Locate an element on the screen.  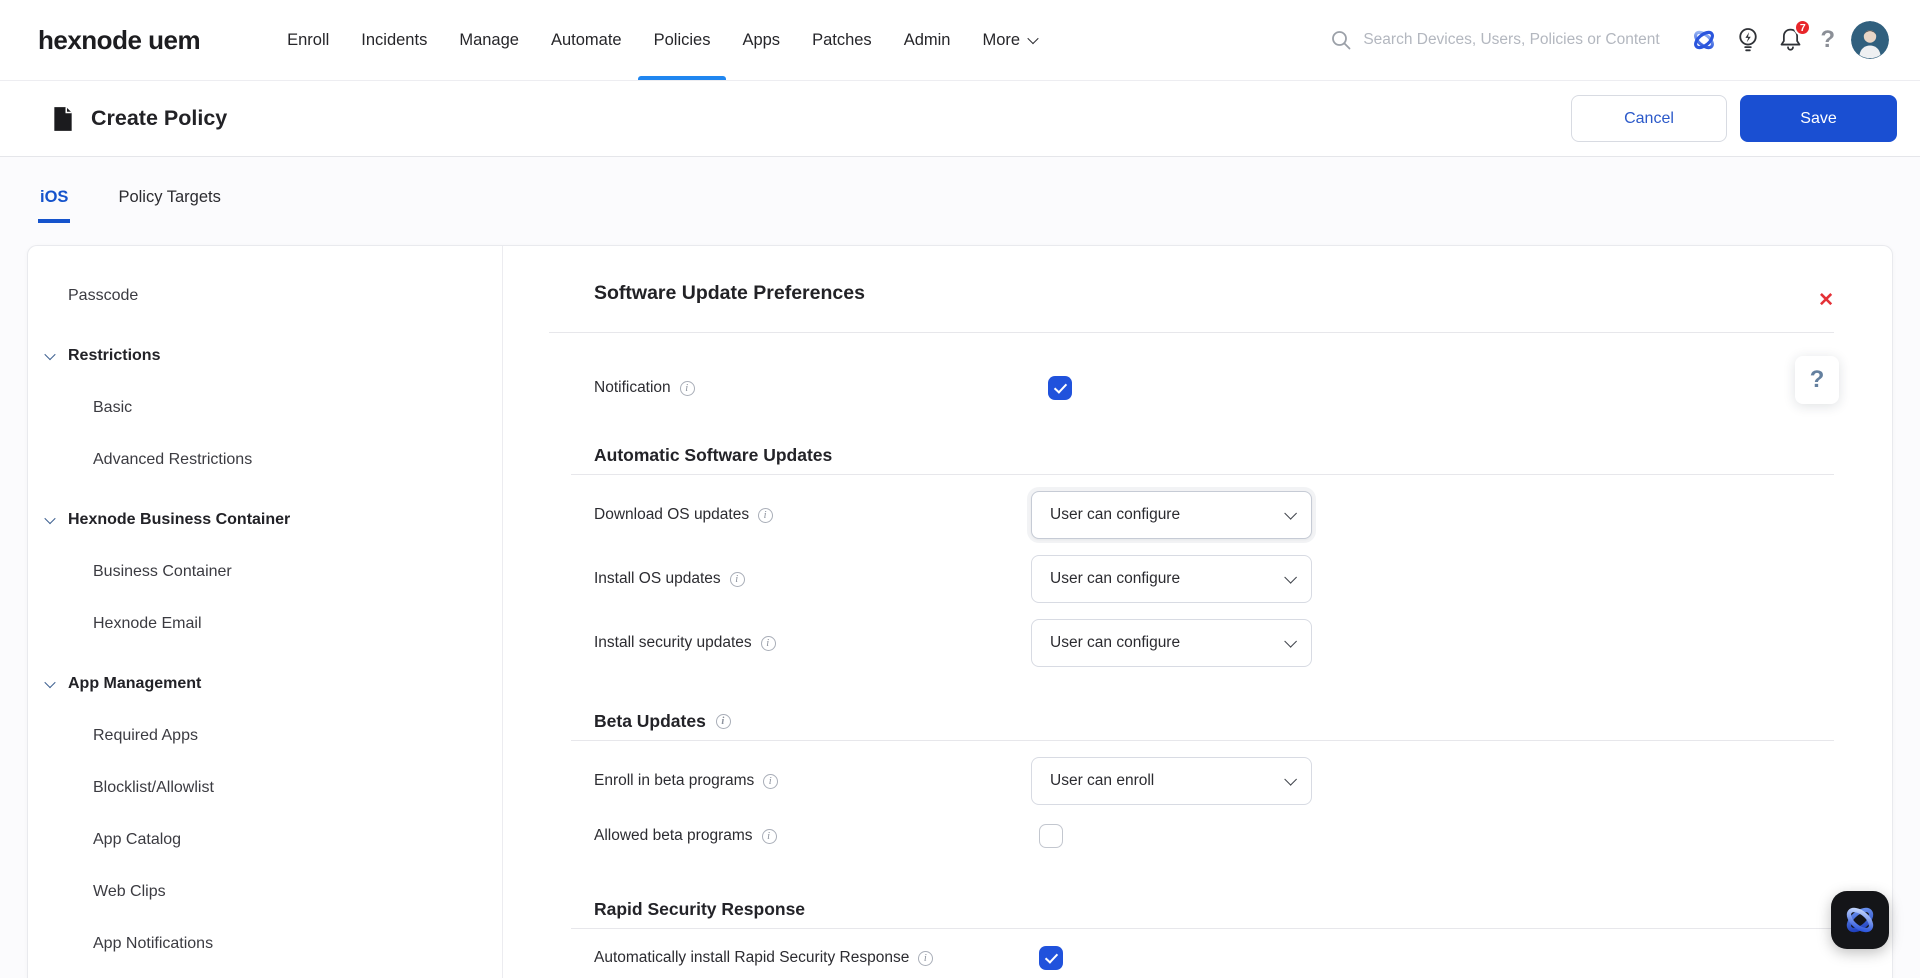
search-icon is located at coordinates (1341, 40).